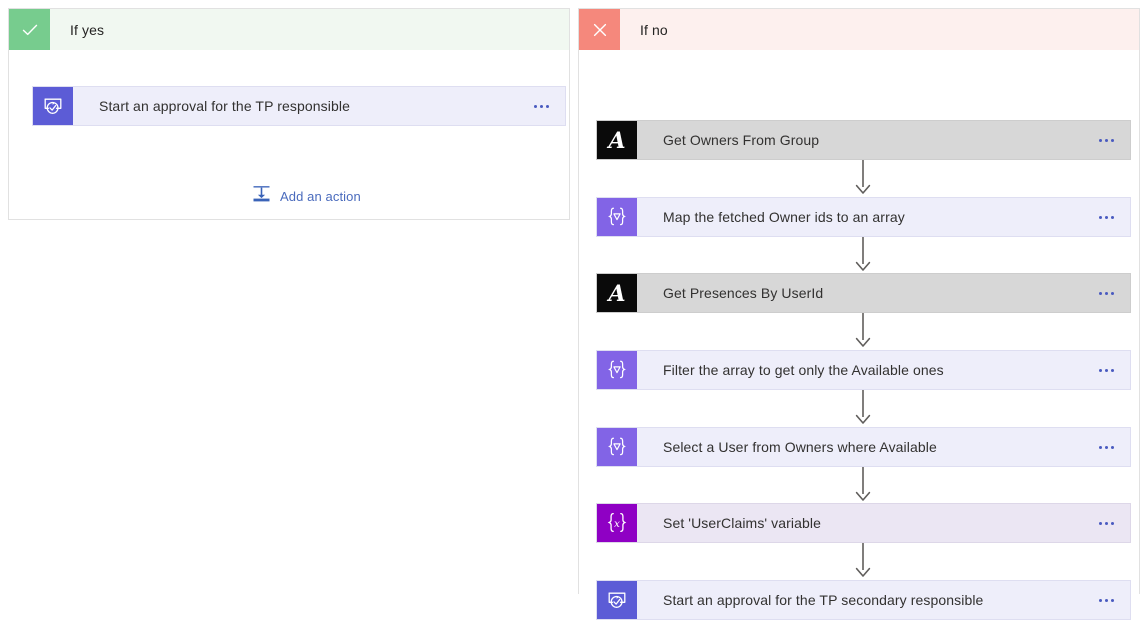 This screenshot has width=1140, height=620. Describe the element at coordinates (29, 29) in the screenshot. I see `checkmark-icon` at that location.